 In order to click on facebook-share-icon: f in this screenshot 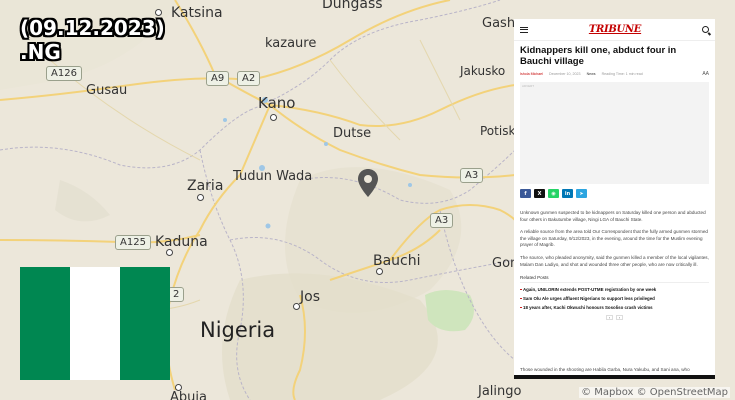, I will do `click(525, 193)`.